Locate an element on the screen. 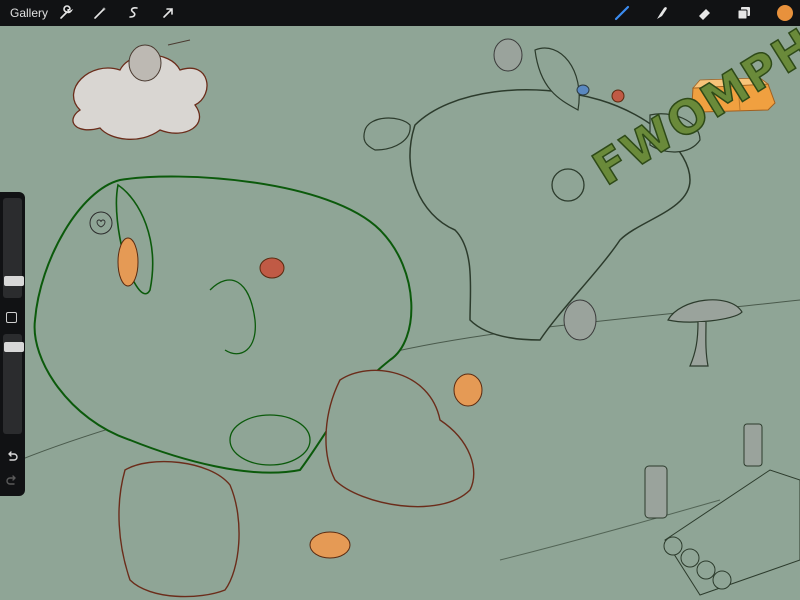  transform-arrow-icon is located at coordinates (168, 13).